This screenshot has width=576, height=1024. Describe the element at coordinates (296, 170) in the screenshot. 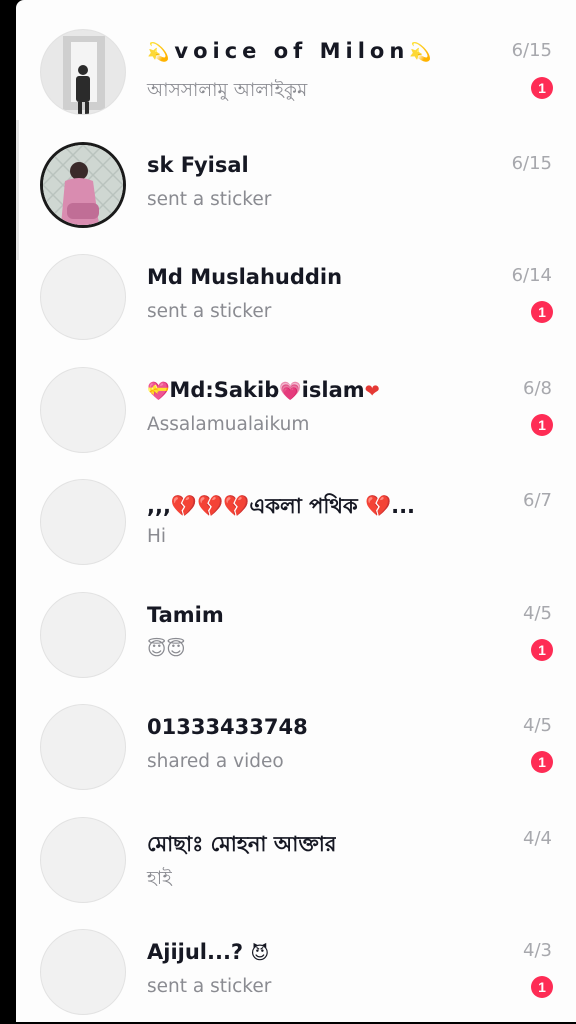

I see `conversation-row: sk Fyisal sent a sticker 6/15` at that location.